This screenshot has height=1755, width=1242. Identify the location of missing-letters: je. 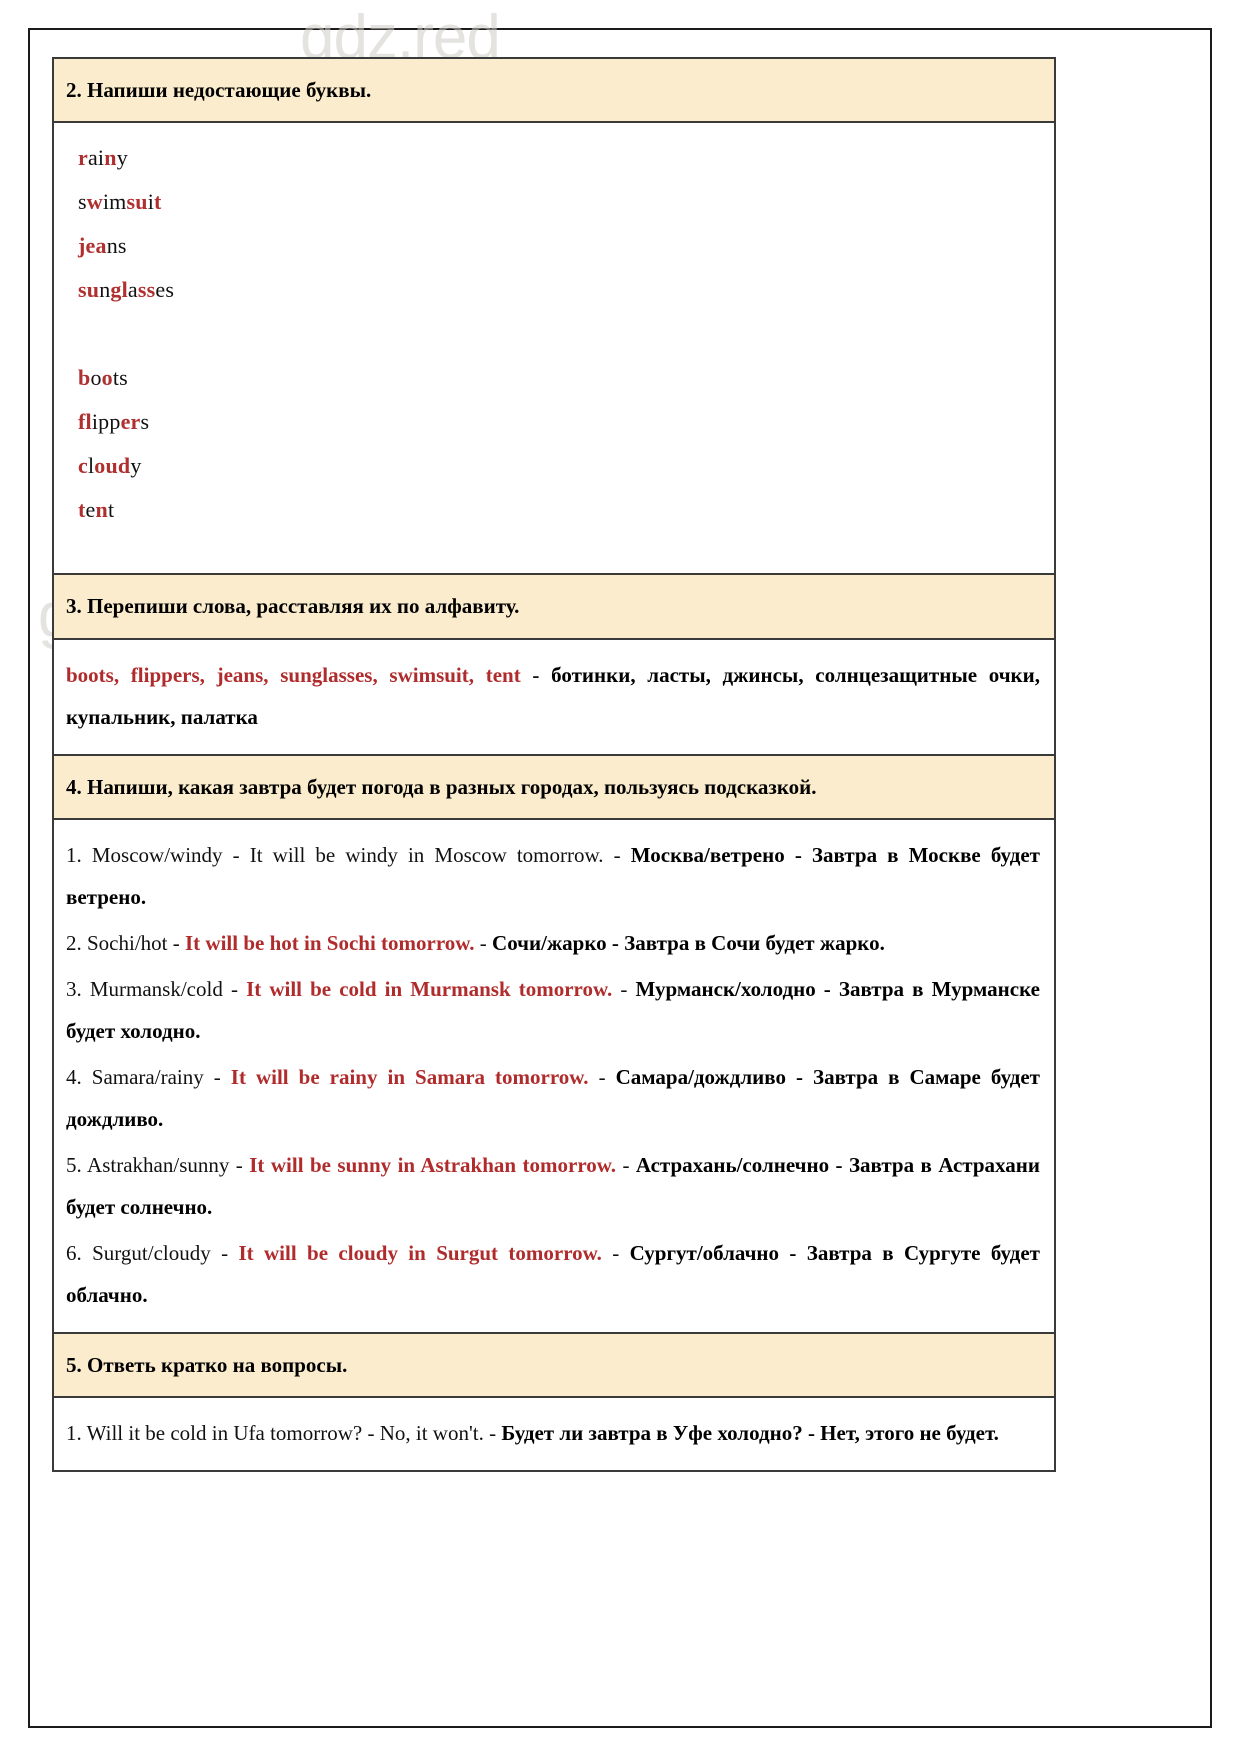
(87, 246).